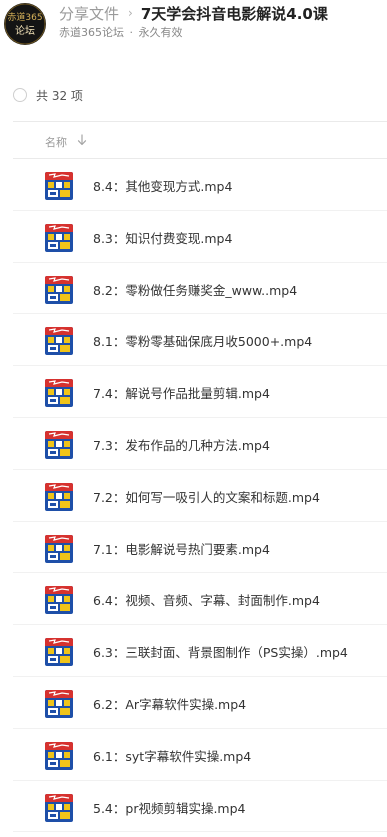  I want to click on select-all-row: 共 32 项, so click(48, 95).